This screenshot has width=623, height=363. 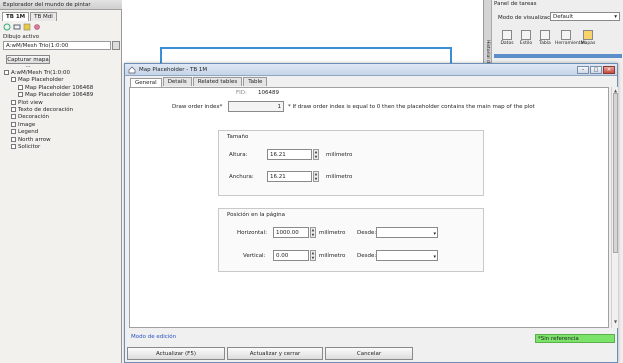 What do you see at coordinates (291, 232) in the screenshot?
I see `horizontal-field: 1000.00` at bounding box center [291, 232].